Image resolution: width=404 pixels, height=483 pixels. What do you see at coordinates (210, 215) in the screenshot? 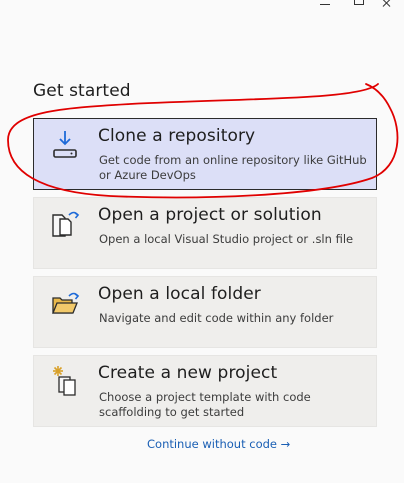
I see `card-title: Open a project or solution` at bounding box center [210, 215].